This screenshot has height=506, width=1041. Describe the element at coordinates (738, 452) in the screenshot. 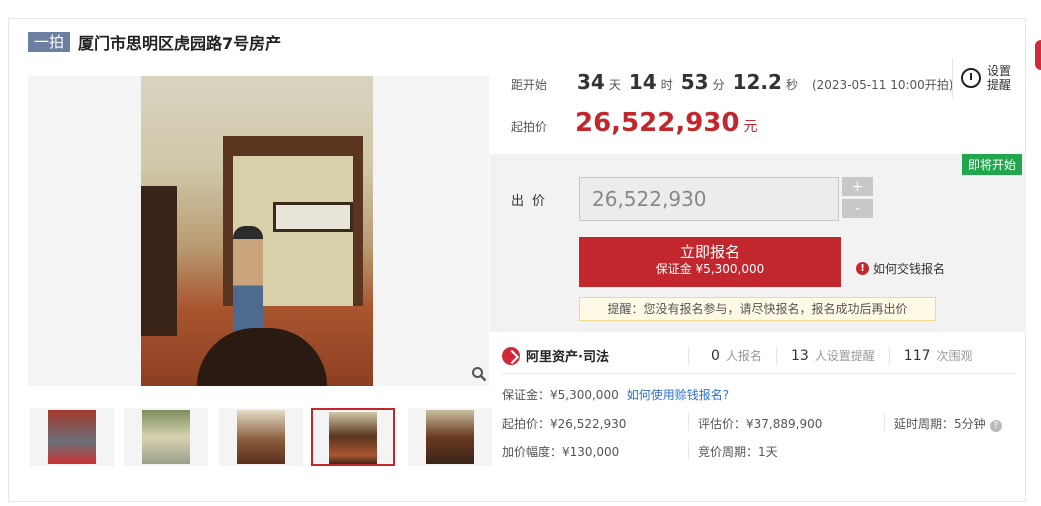

I see `detail-bid-cycle: 竞价周期：1天` at that location.